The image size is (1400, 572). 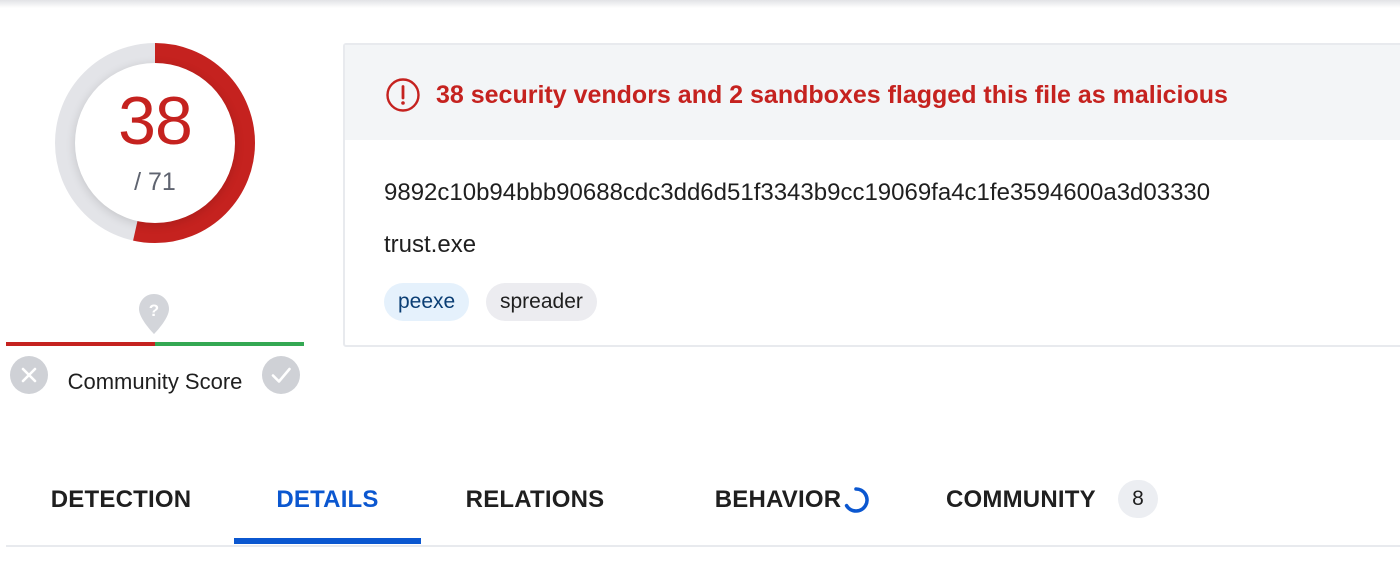 I want to click on active-tab-indicator, so click(x=327, y=541).